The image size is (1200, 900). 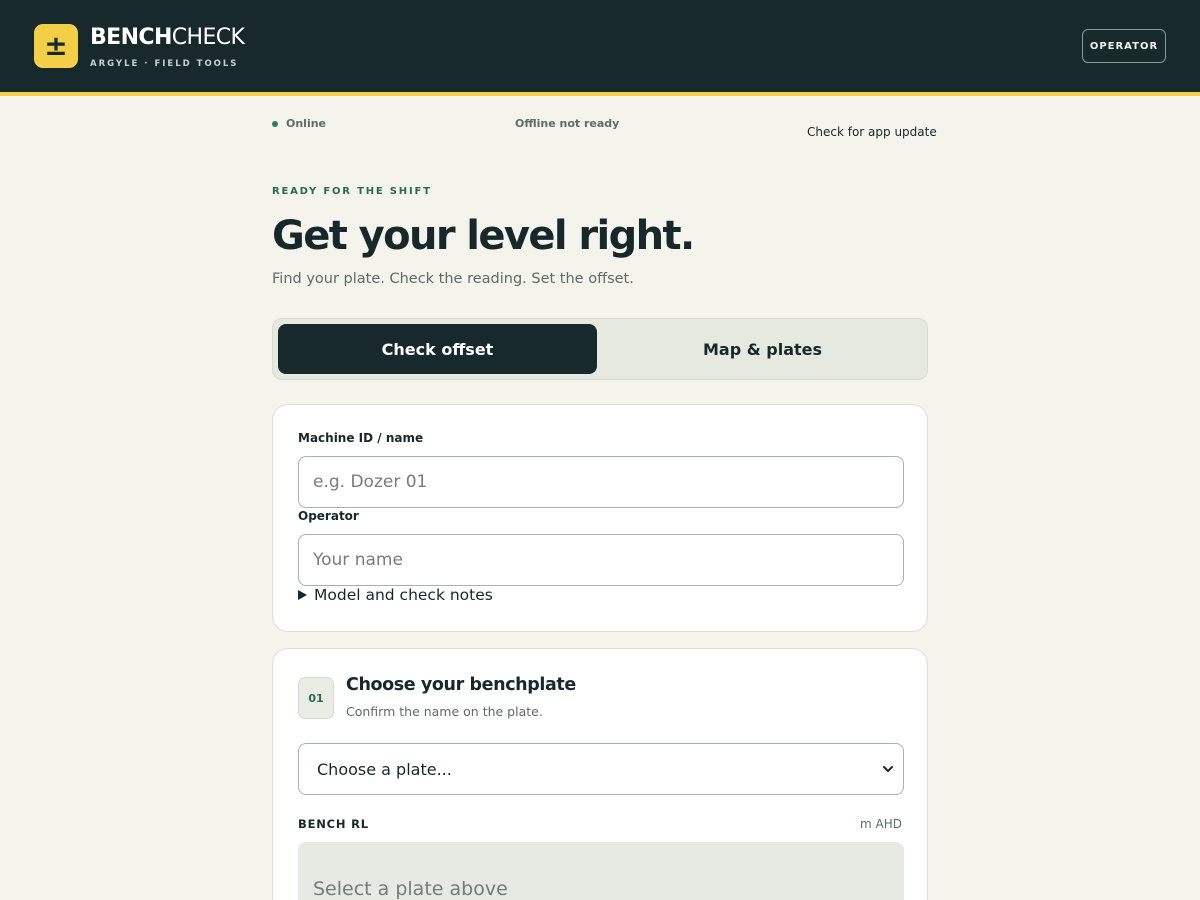 I want to click on machine-id-label: Machine ID / name, so click(x=361, y=438).